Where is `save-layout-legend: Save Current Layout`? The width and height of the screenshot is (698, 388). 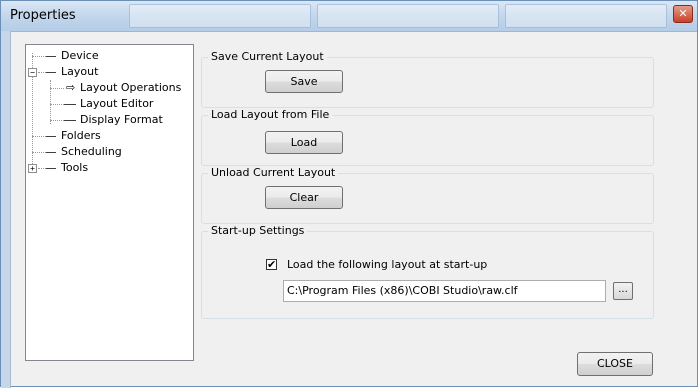
save-layout-legend: Save Current Layout is located at coordinates (267, 57).